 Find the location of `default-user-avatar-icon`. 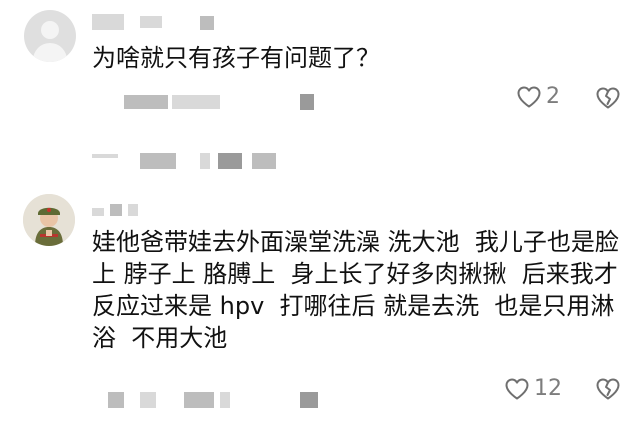

default-user-avatar-icon is located at coordinates (50, 36).